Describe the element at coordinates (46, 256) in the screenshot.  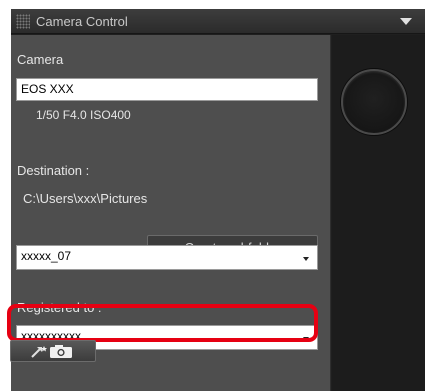
I see `subfolder-value: xxxxx_07` at that location.